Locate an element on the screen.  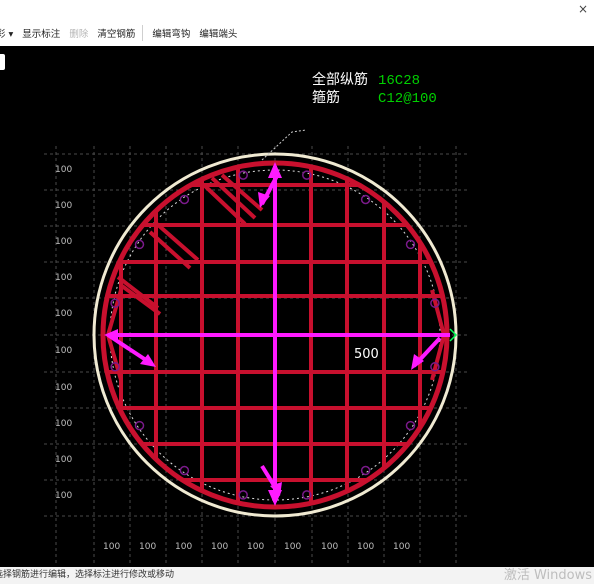
toolbar-item-clear-rebar: 清空钢筋 is located at coordinates (116, 33).